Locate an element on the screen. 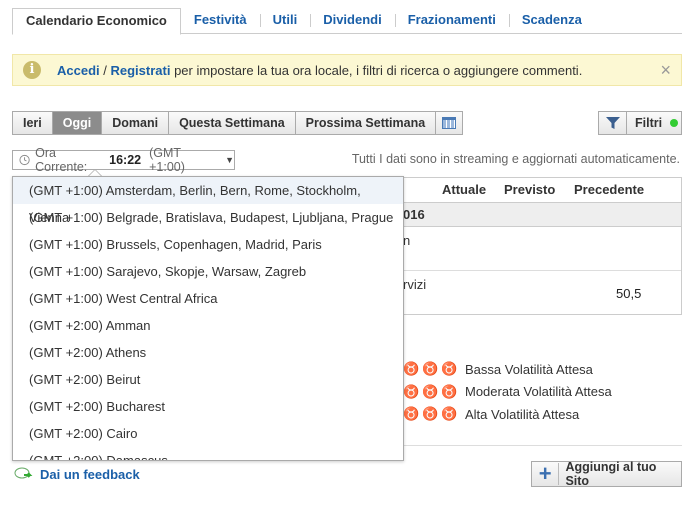 The height and width of the screenshot is (506, 700). calendar-button is located at coordinates (449, 123).